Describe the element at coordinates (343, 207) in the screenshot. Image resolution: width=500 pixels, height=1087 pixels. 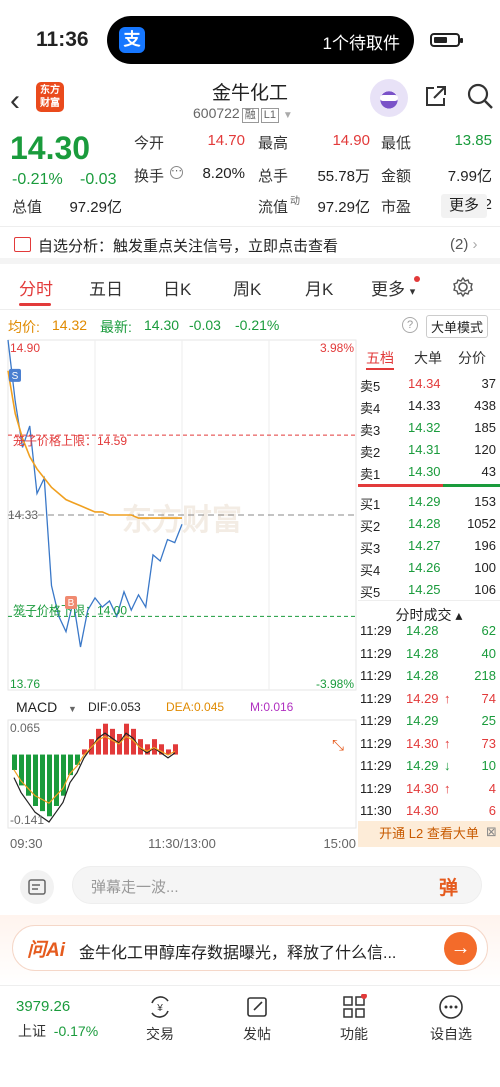
I see `quote-value: 97.29亿` at that location.